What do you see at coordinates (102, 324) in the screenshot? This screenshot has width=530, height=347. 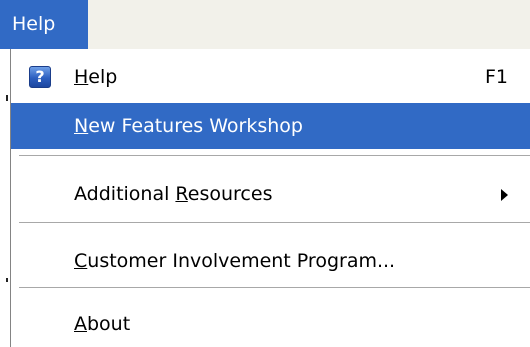 I see `menu-item-label: About` at bounding box center [102, 324].